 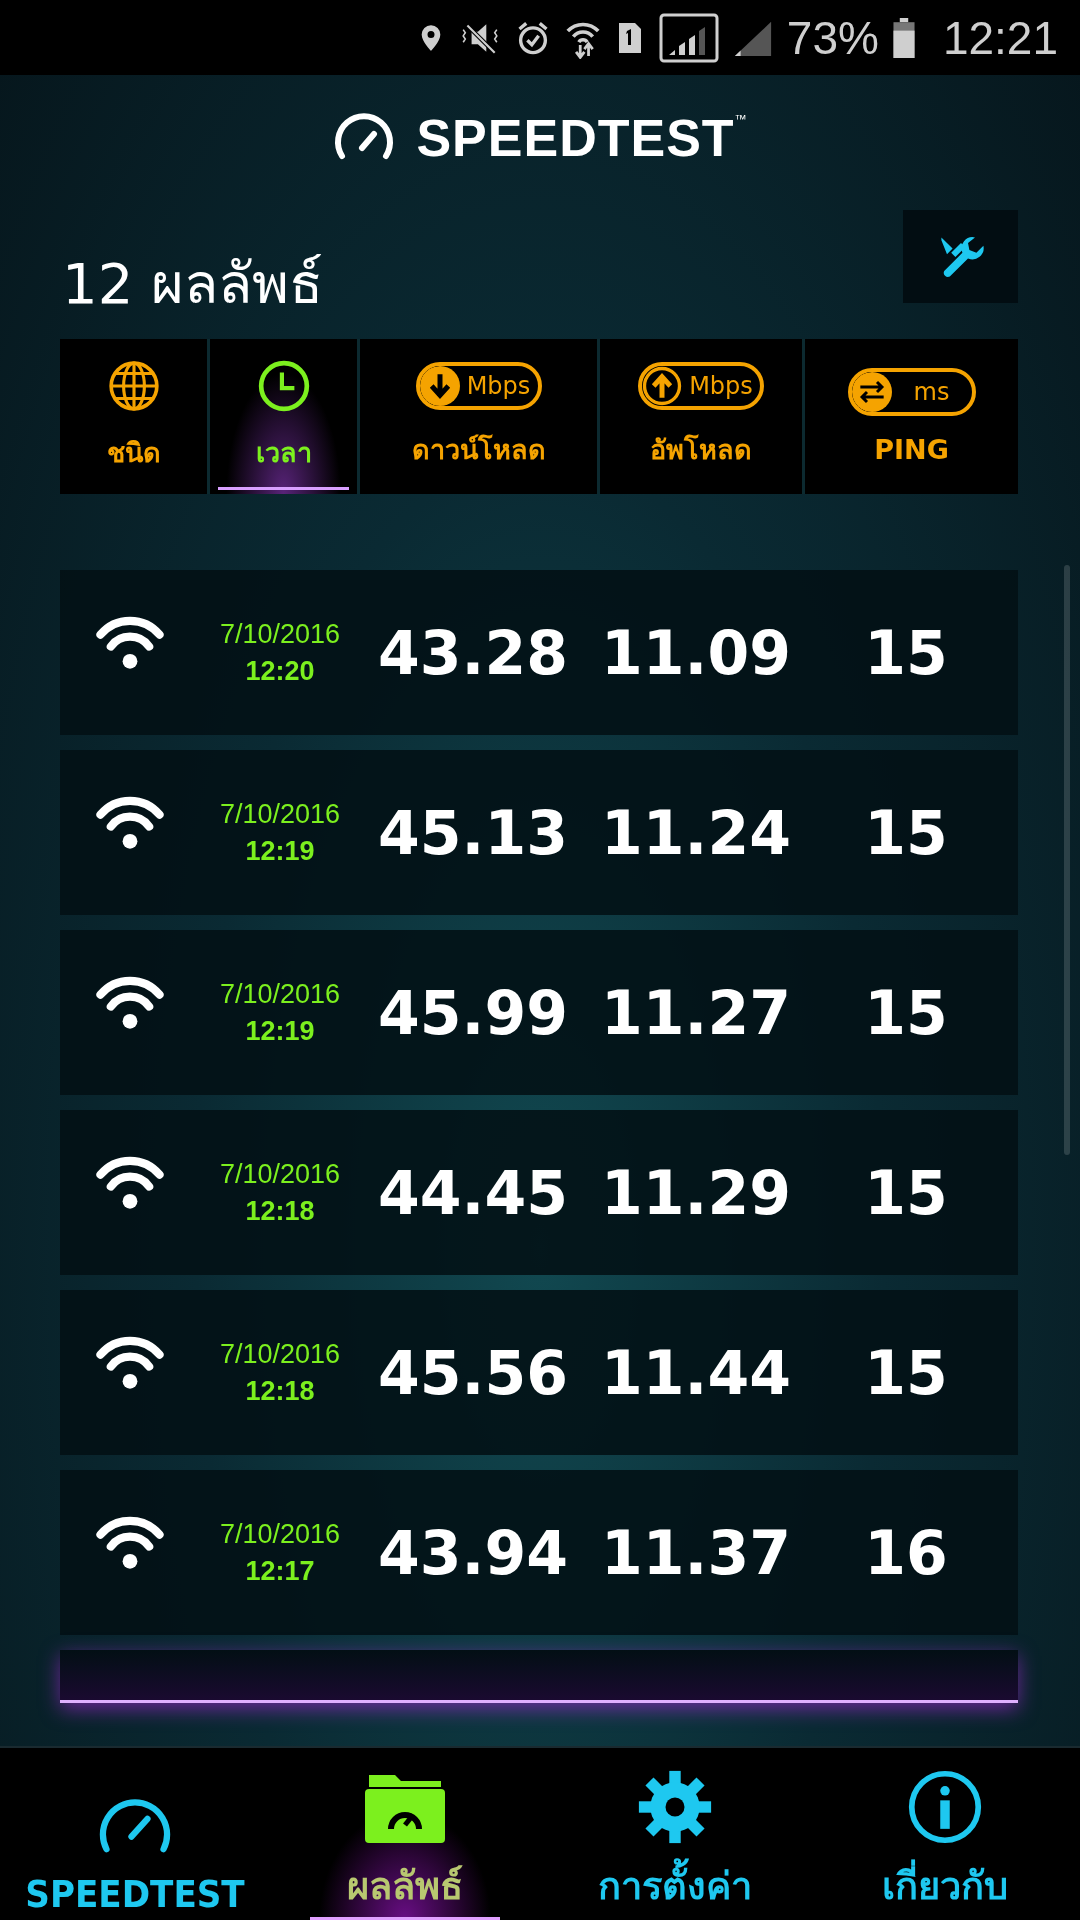 I want to click on upload-unit-icon: Mbps, so click(x=701, y=386).